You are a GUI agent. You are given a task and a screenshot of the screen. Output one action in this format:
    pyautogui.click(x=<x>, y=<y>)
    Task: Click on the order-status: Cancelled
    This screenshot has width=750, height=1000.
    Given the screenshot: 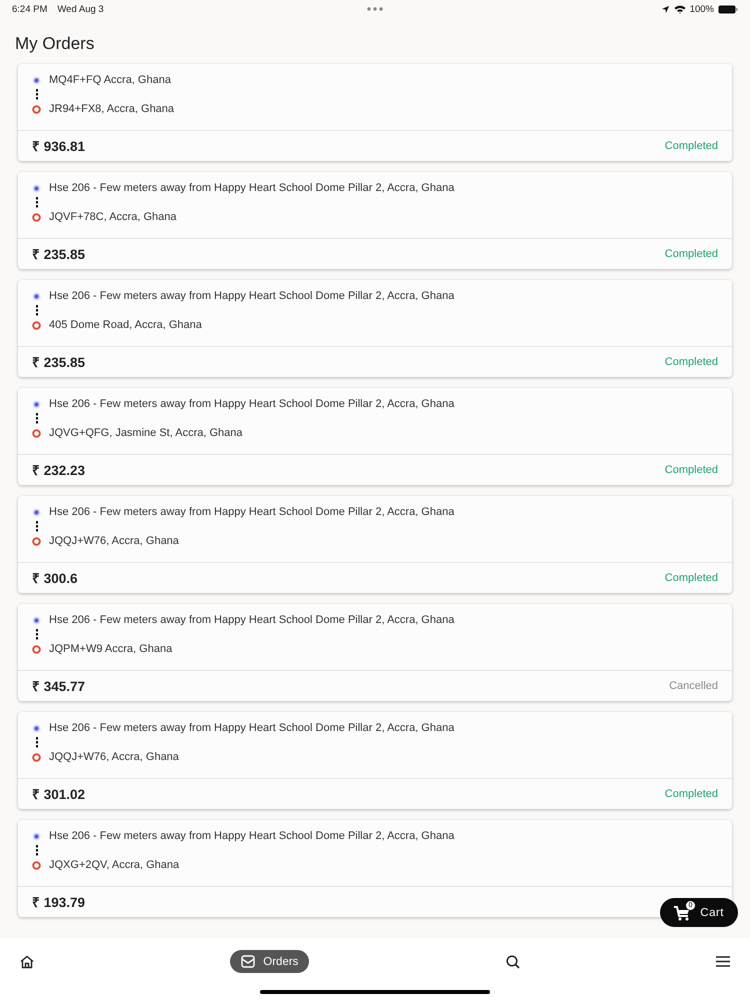 What is the action you would take?
    pyautogui.click(x=693, y=686)
    